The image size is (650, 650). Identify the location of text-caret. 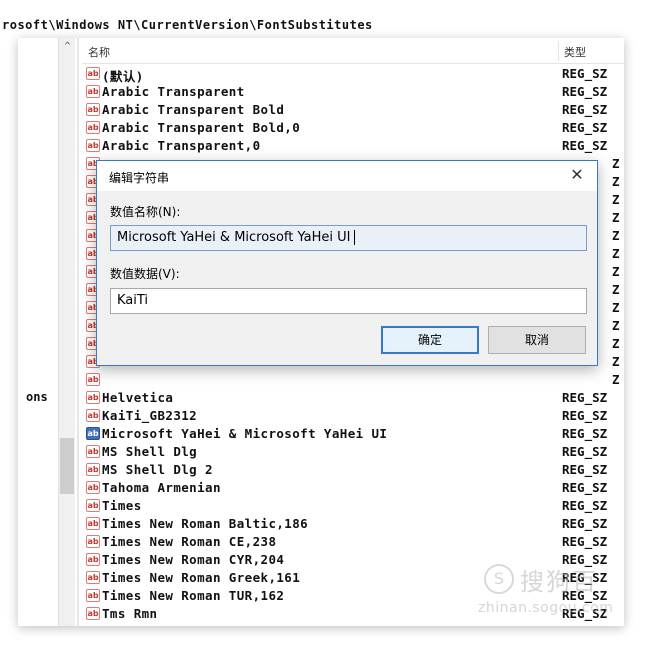
(355, 237).